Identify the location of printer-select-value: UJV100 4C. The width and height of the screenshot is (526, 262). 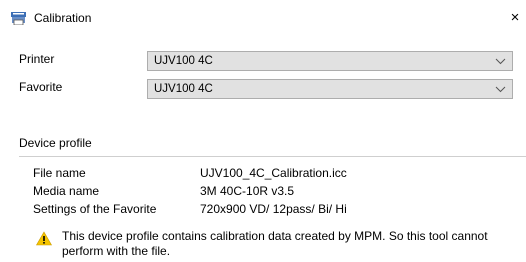
(183, 61).